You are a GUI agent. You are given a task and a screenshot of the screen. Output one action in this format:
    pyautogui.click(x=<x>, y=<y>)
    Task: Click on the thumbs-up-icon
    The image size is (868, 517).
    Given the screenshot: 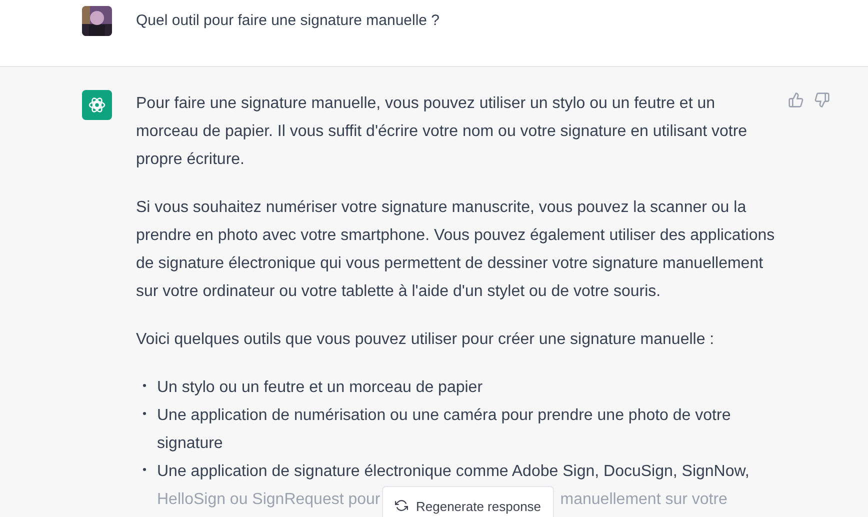 What is the action you would take?
    pyautogui.click(x=796, y=100)
    